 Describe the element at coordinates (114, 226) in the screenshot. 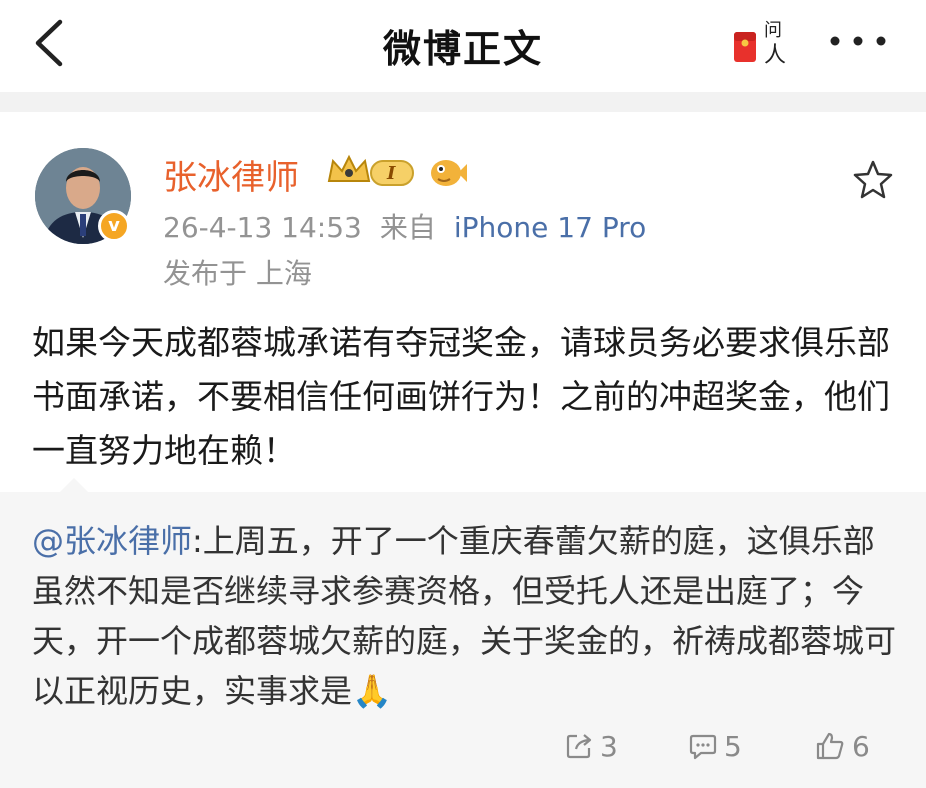

I see `verified-badge-icon: v` at that location.